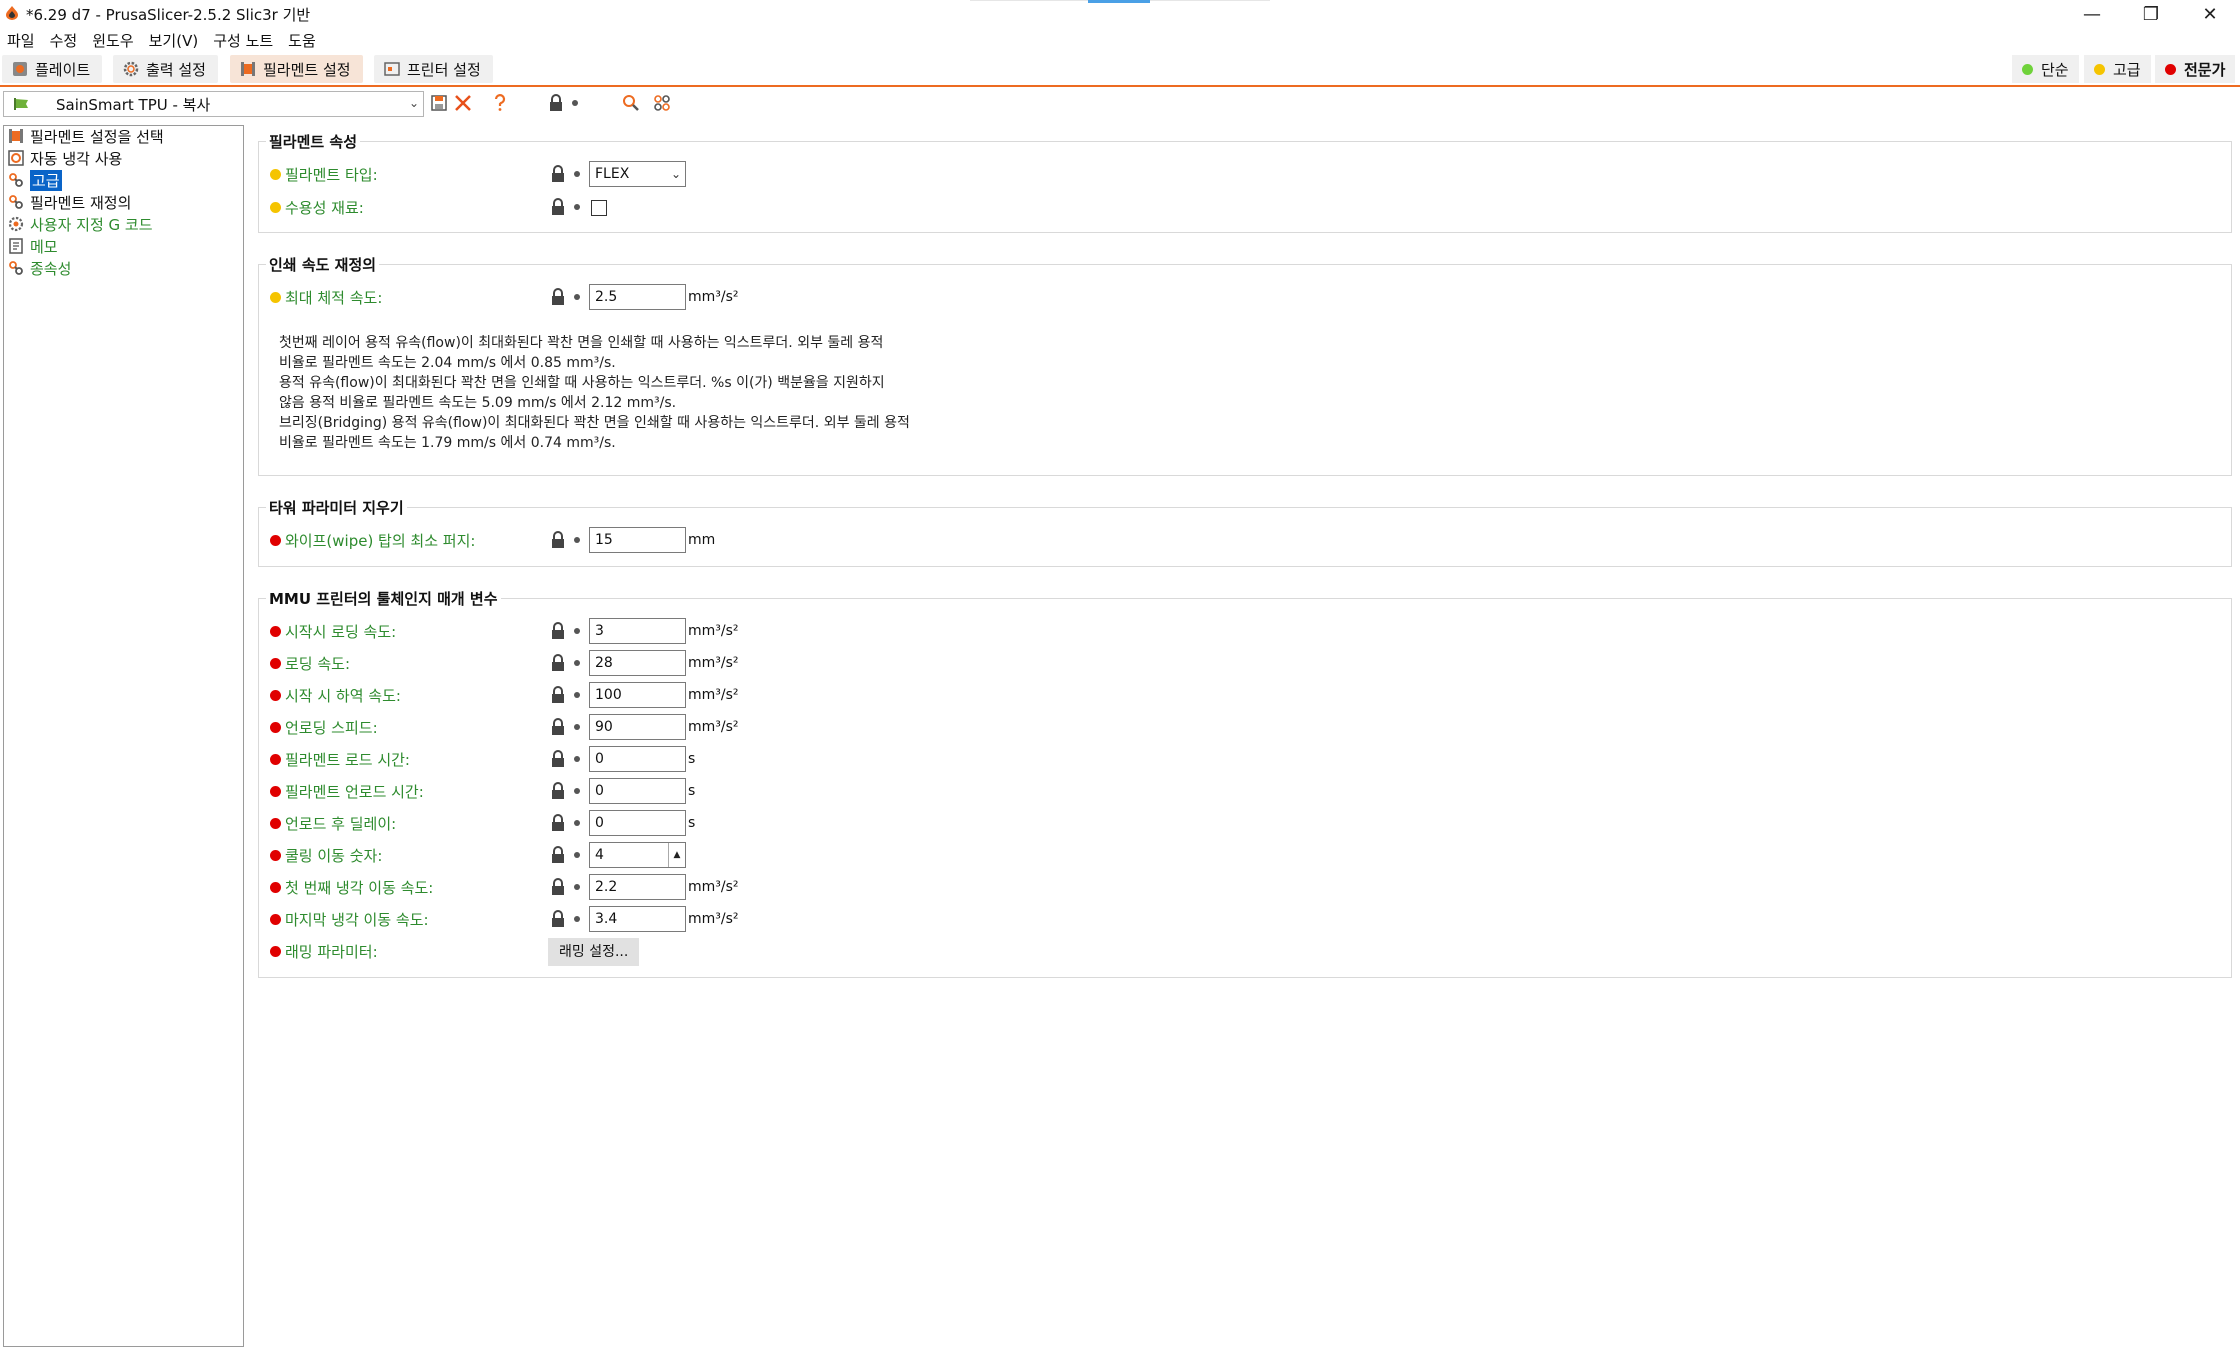 The height and width of the screenshot is (1350, 2240). What do you see at coordinates (606, 297) in the screenshot?
I see `max-volumetric-speed-value: 2.5` at bounding box center [606, 297].